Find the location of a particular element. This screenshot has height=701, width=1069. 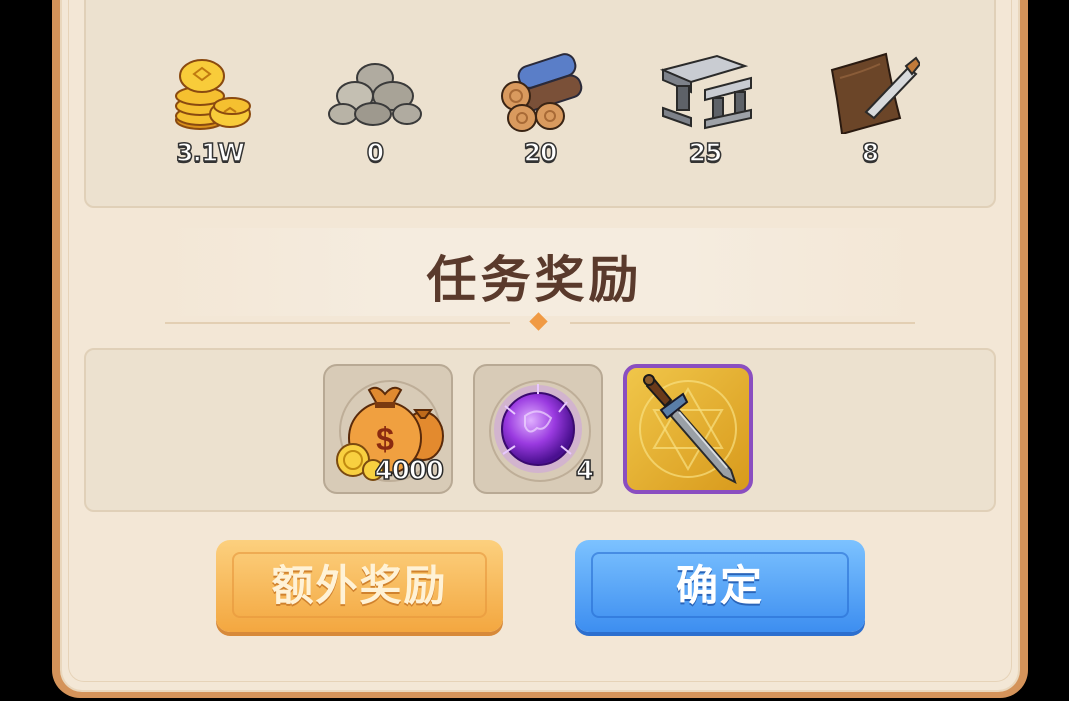

reward-item-money-bag: $ 4000 is located at coordinates (388, 429).